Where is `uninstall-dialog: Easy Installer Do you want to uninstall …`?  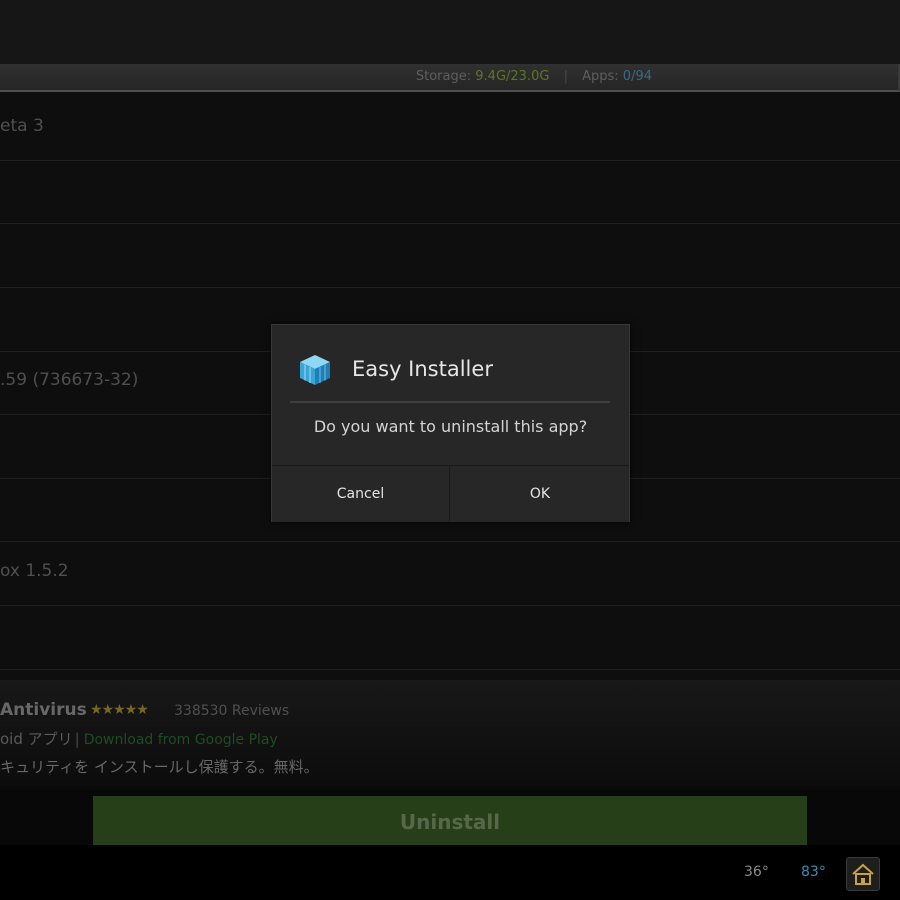 uninstall-dialog: Easy Installer Do you want to uninstall … is located at coordinates (450, 423).